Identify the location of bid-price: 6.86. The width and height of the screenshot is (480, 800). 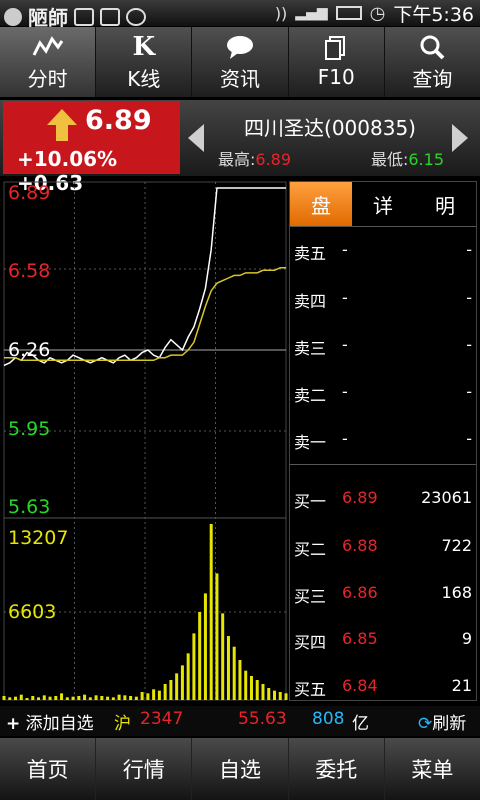
(360, 592).